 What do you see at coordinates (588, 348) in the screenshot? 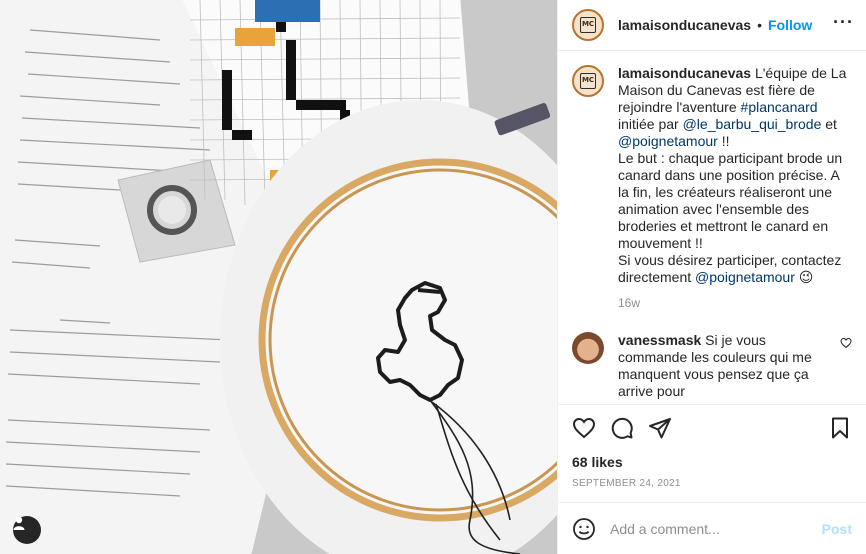
I see `avatar` at bounding box center [588, 348].